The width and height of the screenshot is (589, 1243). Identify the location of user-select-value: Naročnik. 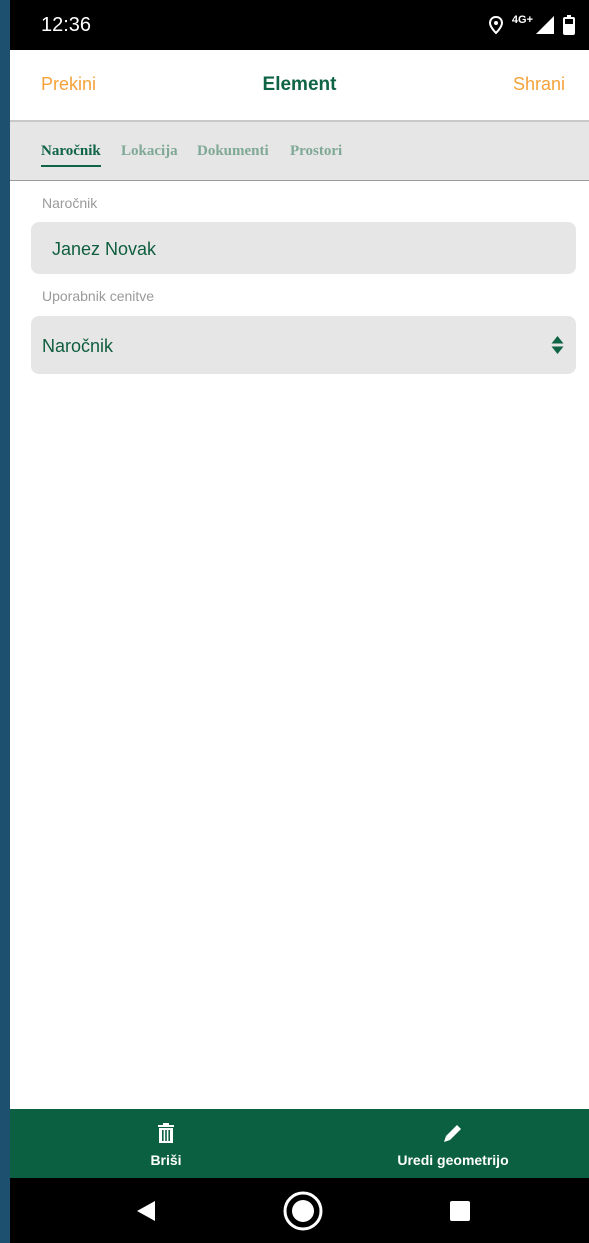
(78, 346).